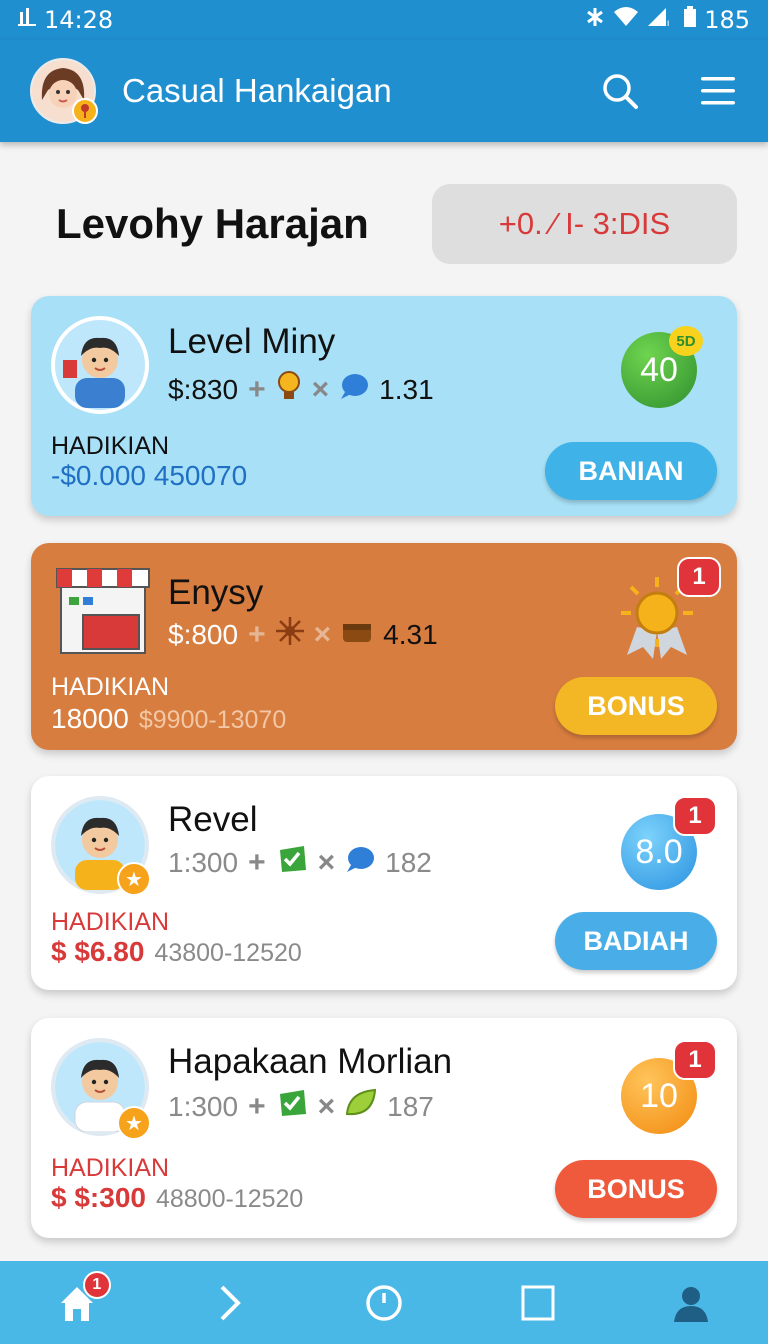  What do you see at coordinates (216, 592) in the screenshot?
I see `player-name: Enysy` at bounding box center [216, 592].